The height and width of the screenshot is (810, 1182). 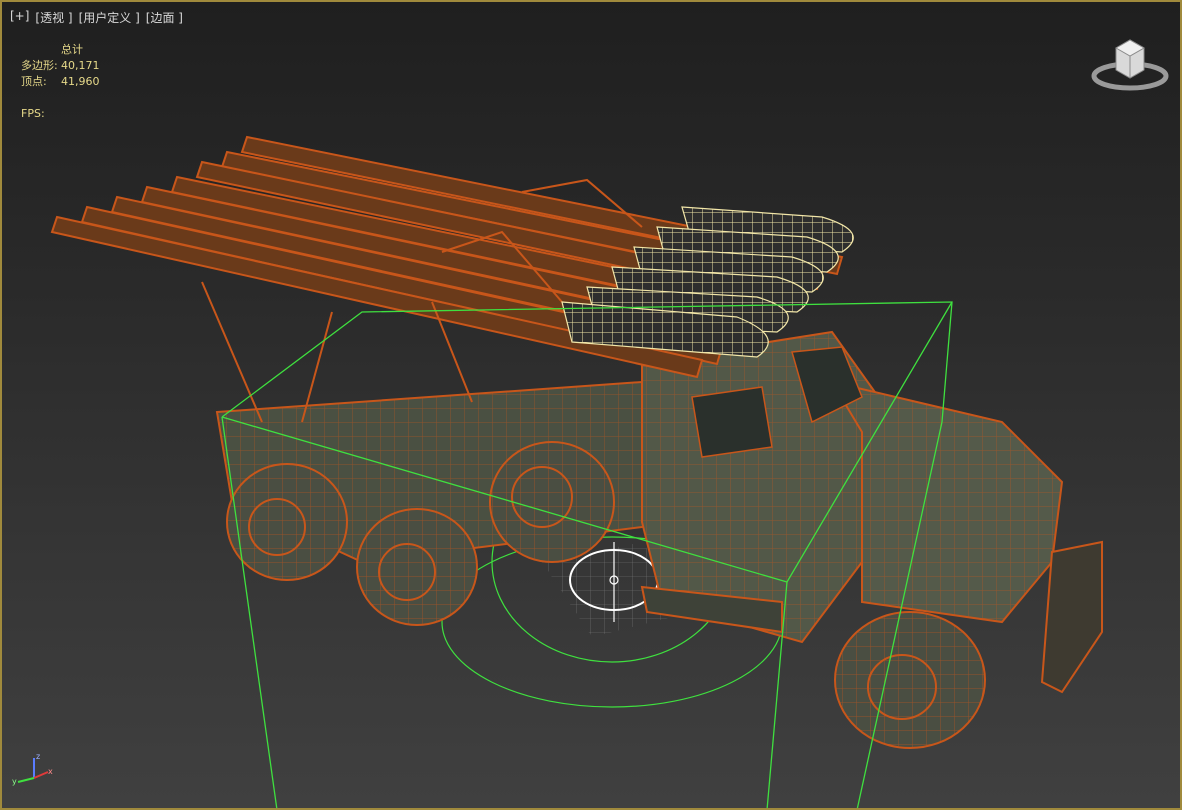 I want to click on statistics-overlay: 总计 多边形: 40,171 顶点: 41,960 FPS:, so click(x=60, y=82).